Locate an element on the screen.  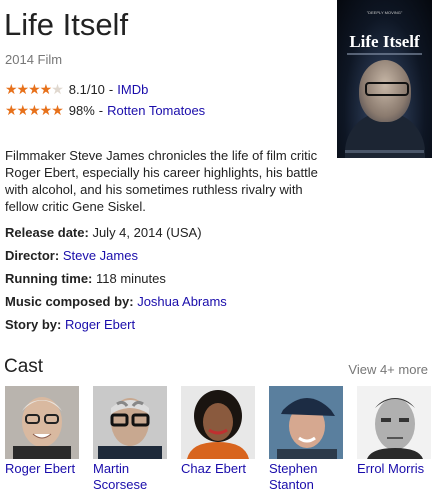
fact-running-time: Running time: 118 minutes is located at coordinates (85, 278).